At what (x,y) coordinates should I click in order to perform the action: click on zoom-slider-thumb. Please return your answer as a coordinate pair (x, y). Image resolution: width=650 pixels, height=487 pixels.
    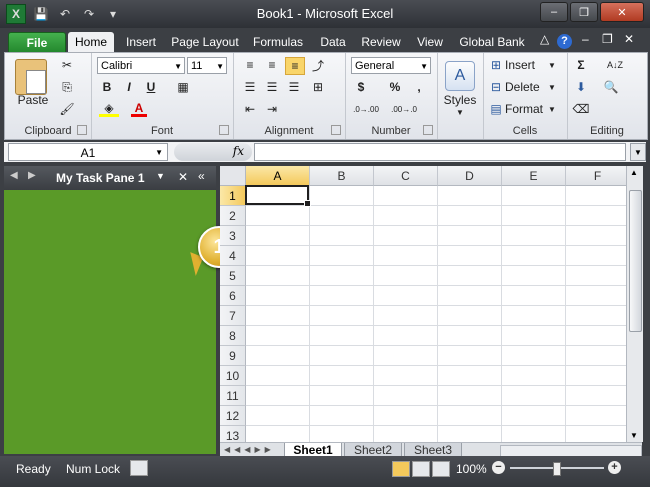
    Looking at the image, I should click on (557, 469).